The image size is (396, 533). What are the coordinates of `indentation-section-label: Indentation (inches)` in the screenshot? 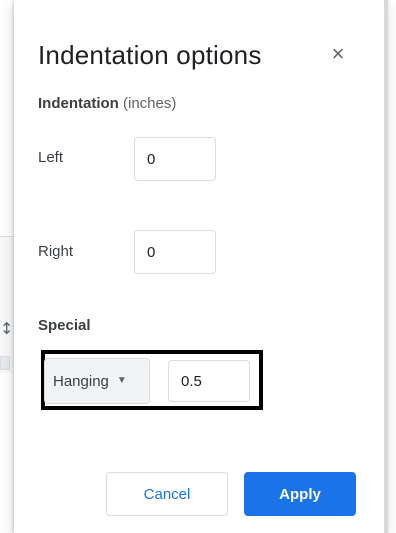 It's located at (107, 104).